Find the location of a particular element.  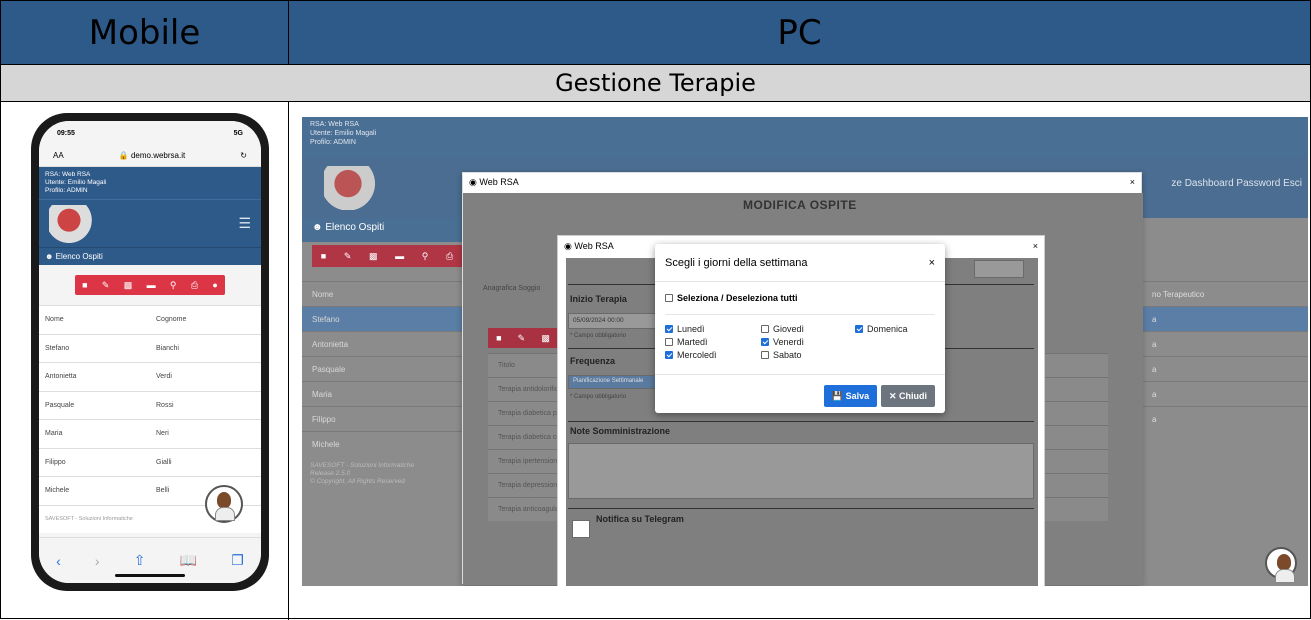

day-label: Domenica is located at coordinates (887, 329).